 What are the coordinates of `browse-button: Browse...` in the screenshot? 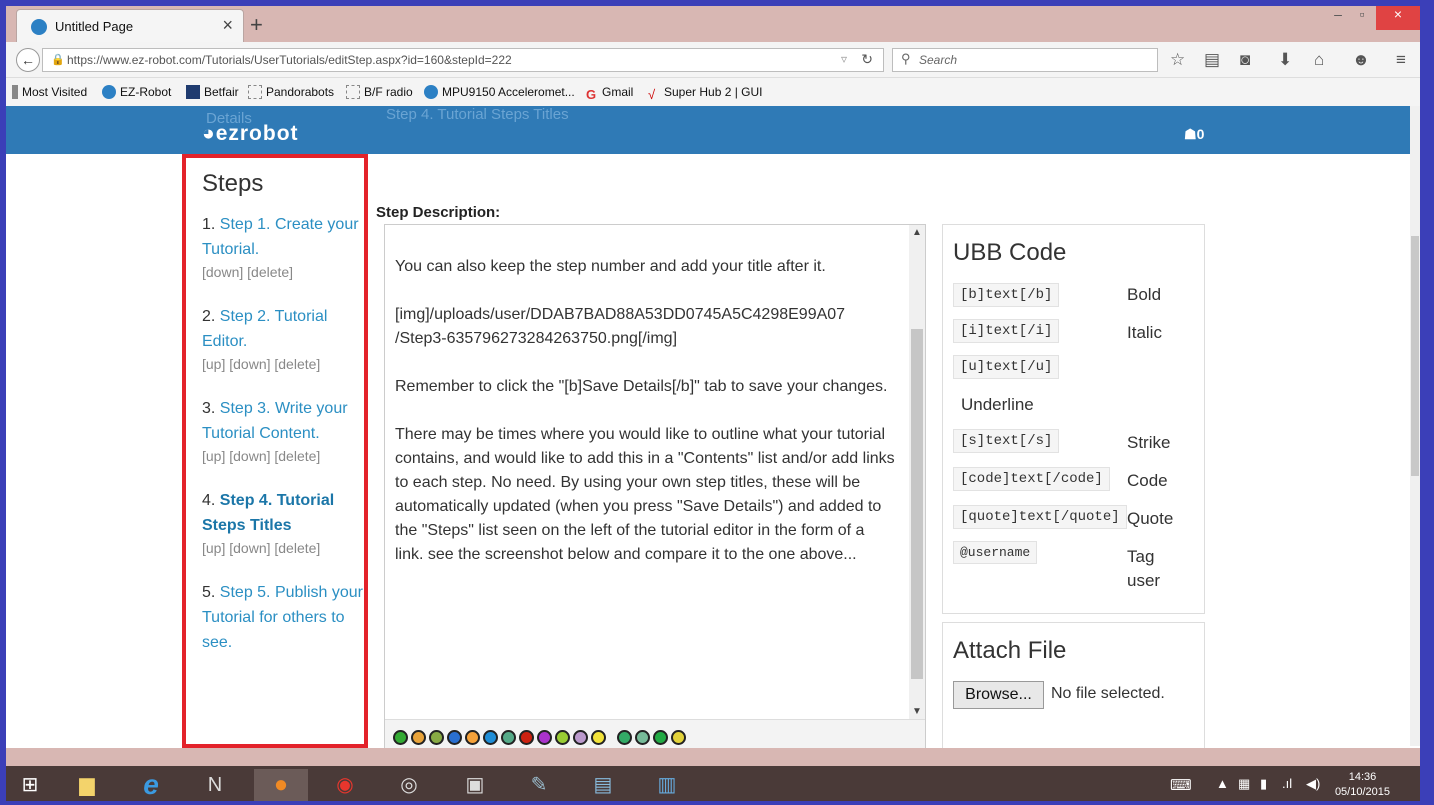 It's located at (998, 695).